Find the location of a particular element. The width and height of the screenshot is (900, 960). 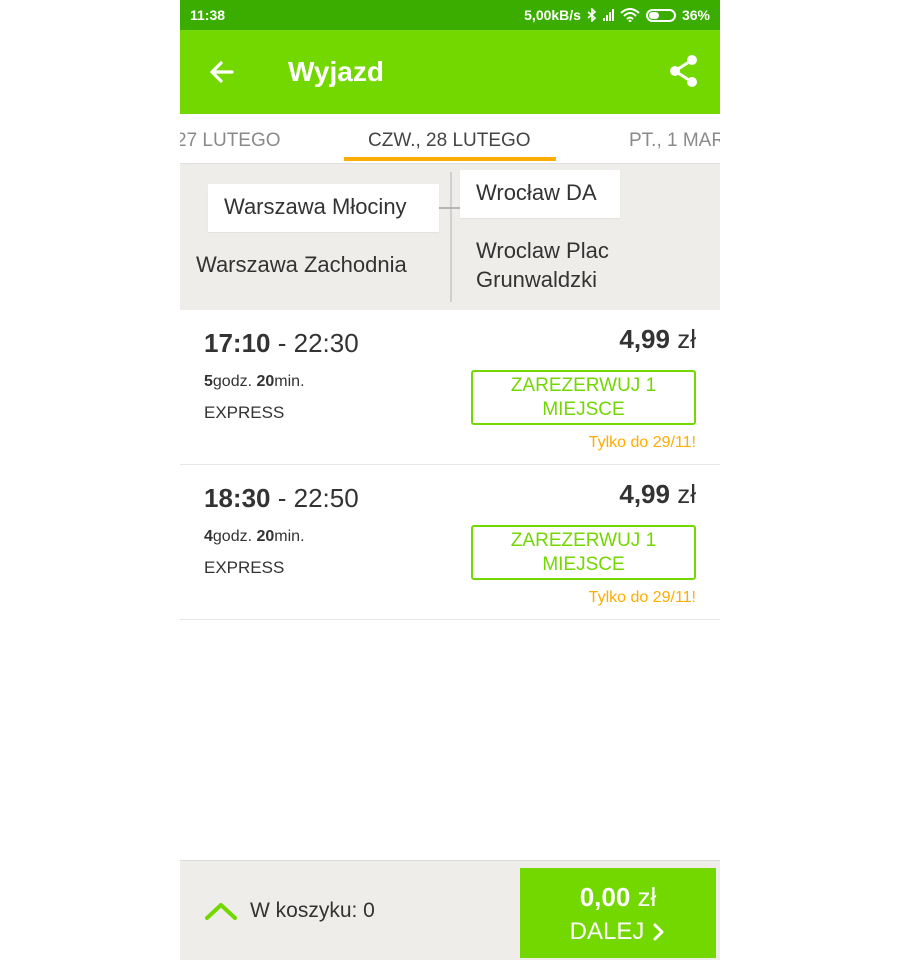

tab-active-date: CZW., 28 LUTEGO is located at coordinates (449, 141).